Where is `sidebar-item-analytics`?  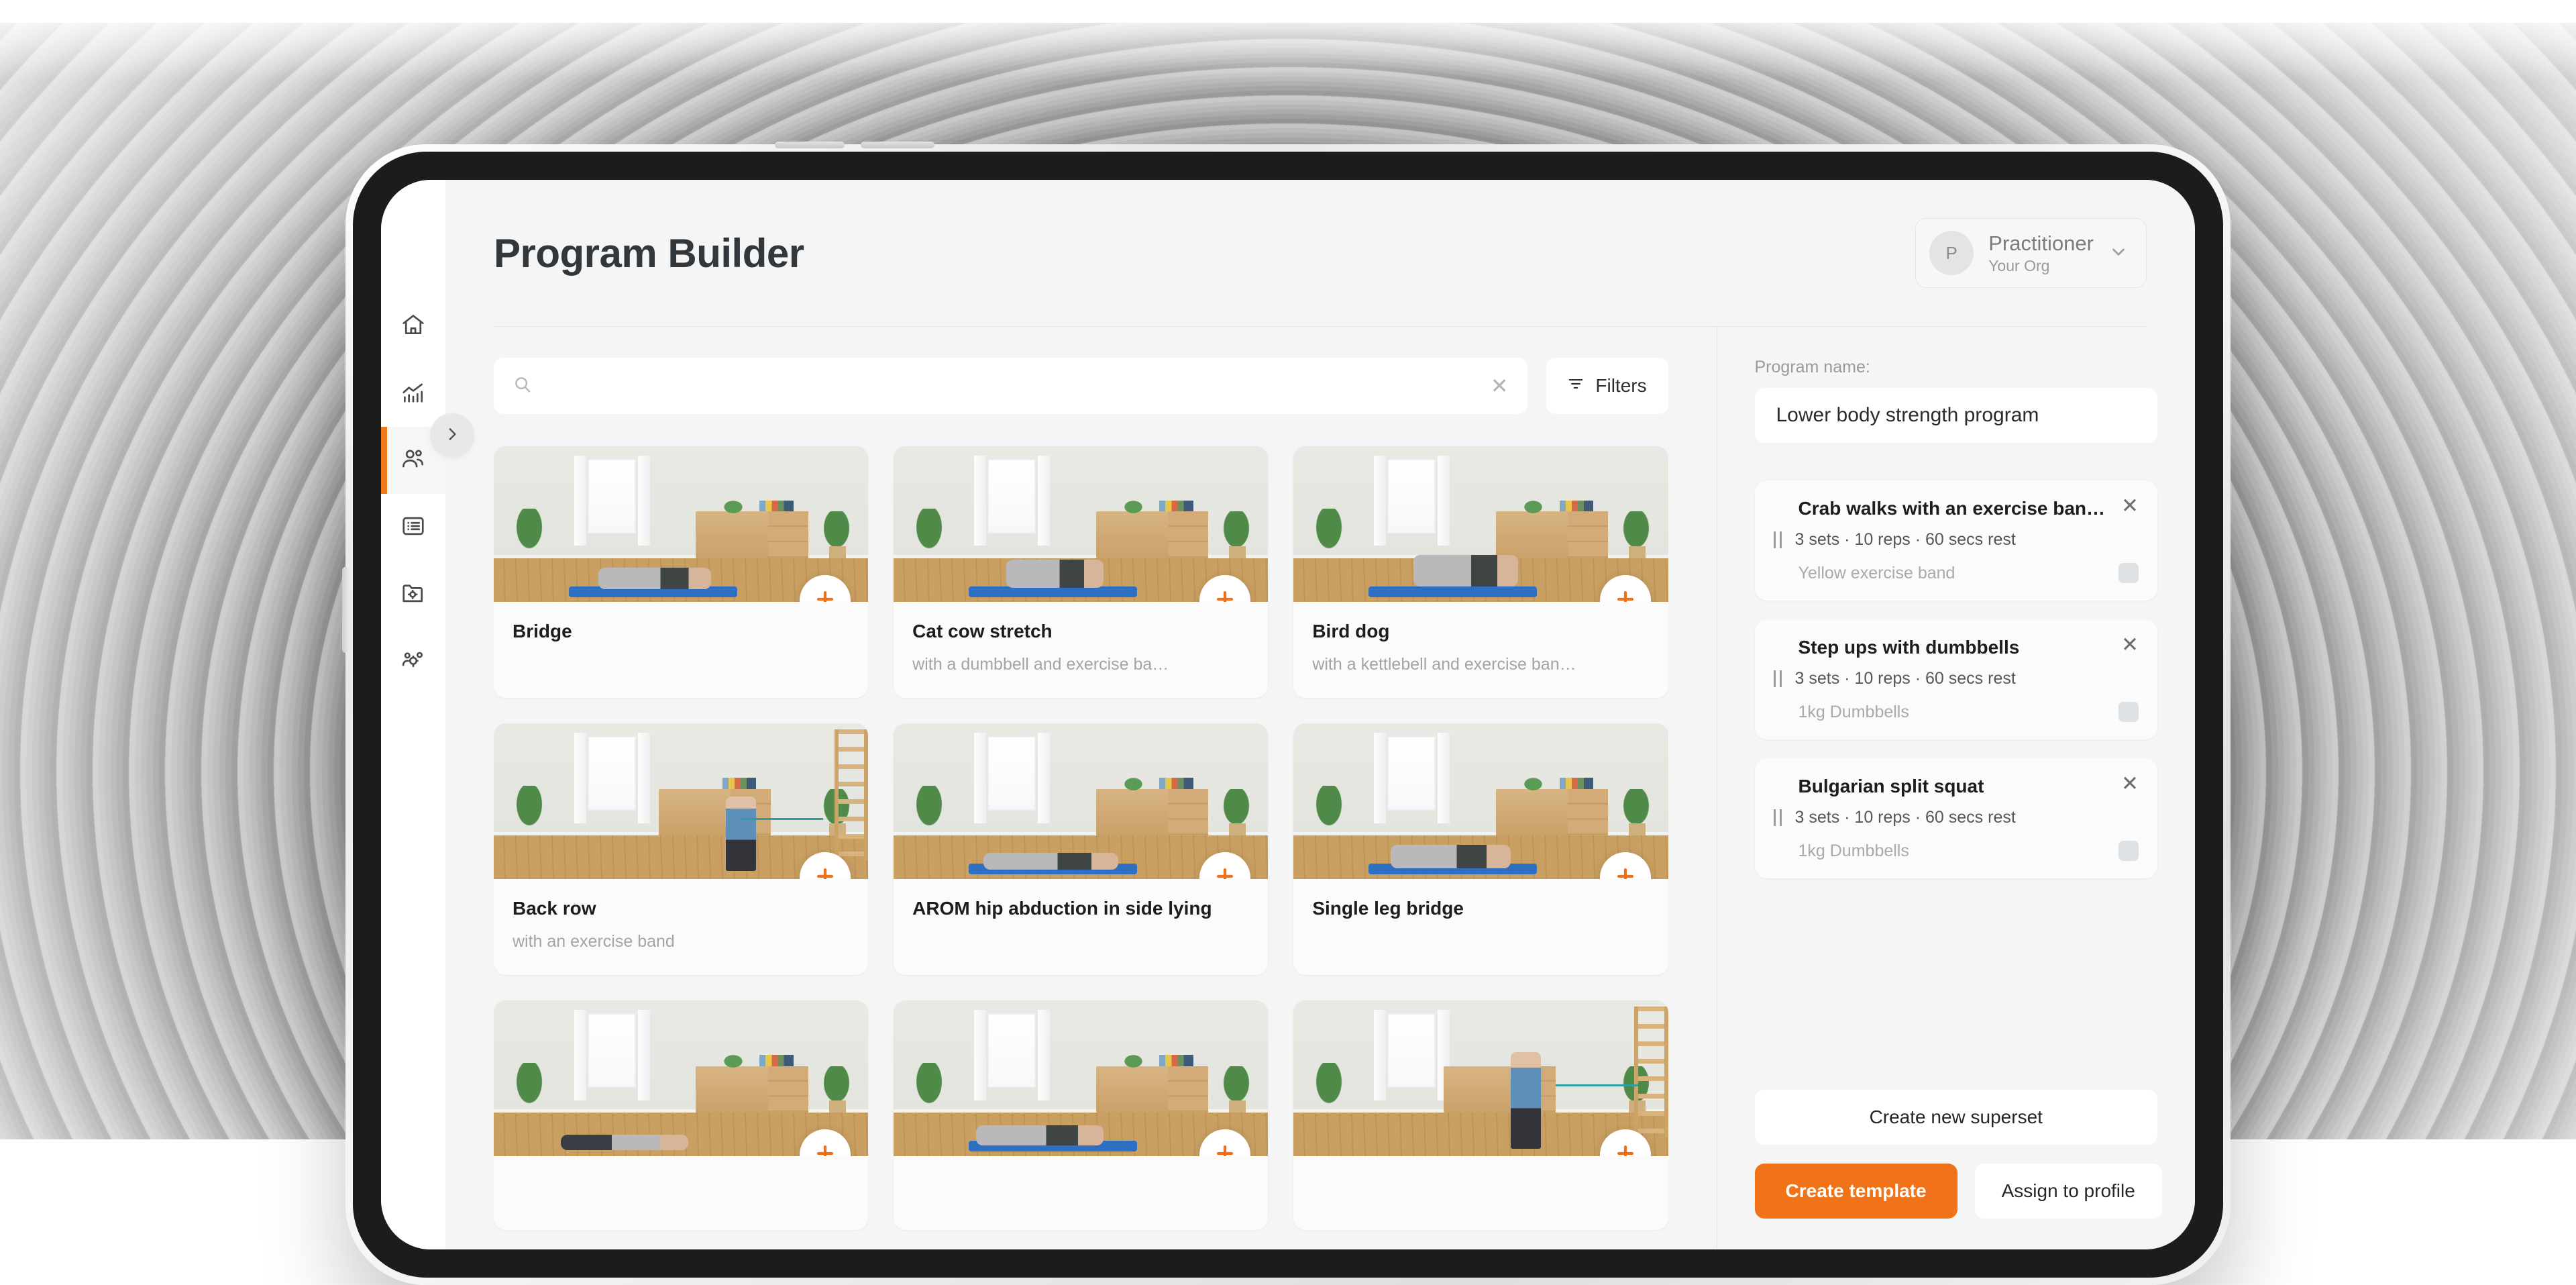
sidebar-item-analytics is located at coordinates (413, 394).